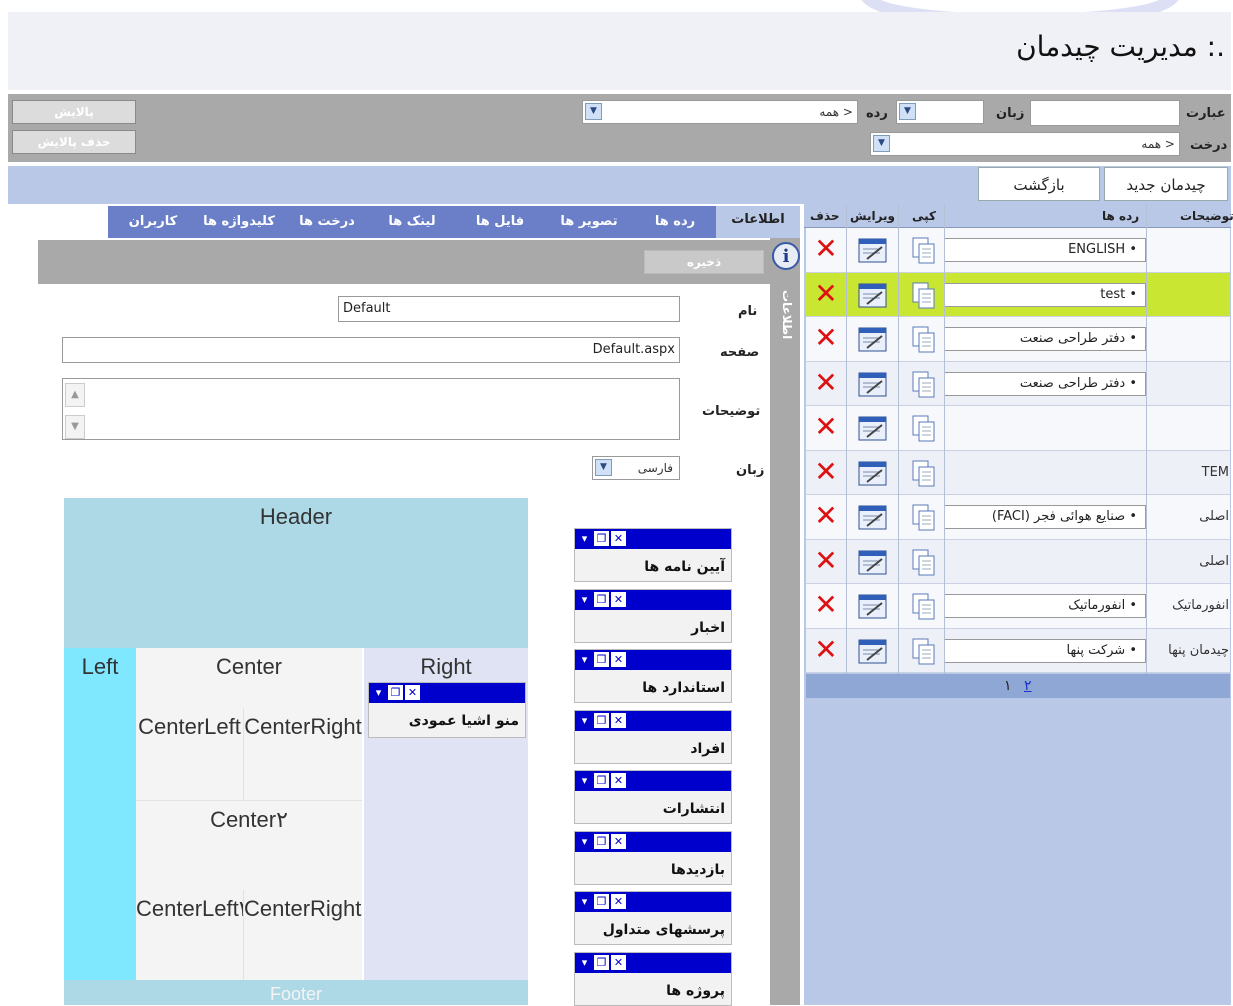  What do you see at coordinates (784, 314) in the screenshot?
I see `side-tab: اطلاعات` at bounding box center [784, 314].